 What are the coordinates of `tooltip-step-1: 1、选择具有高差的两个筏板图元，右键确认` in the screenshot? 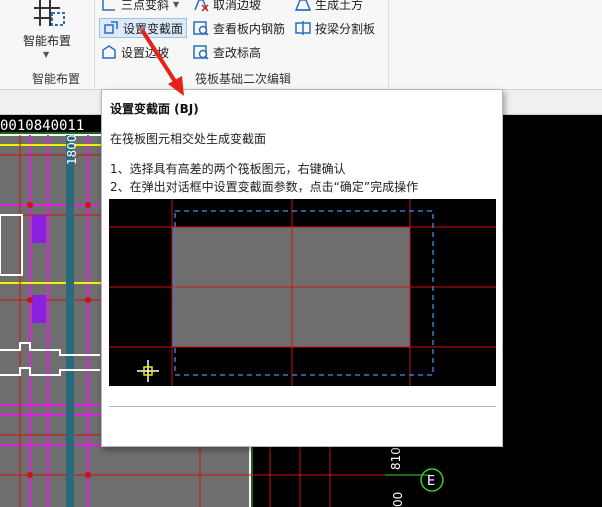 It's located at (228, 169).